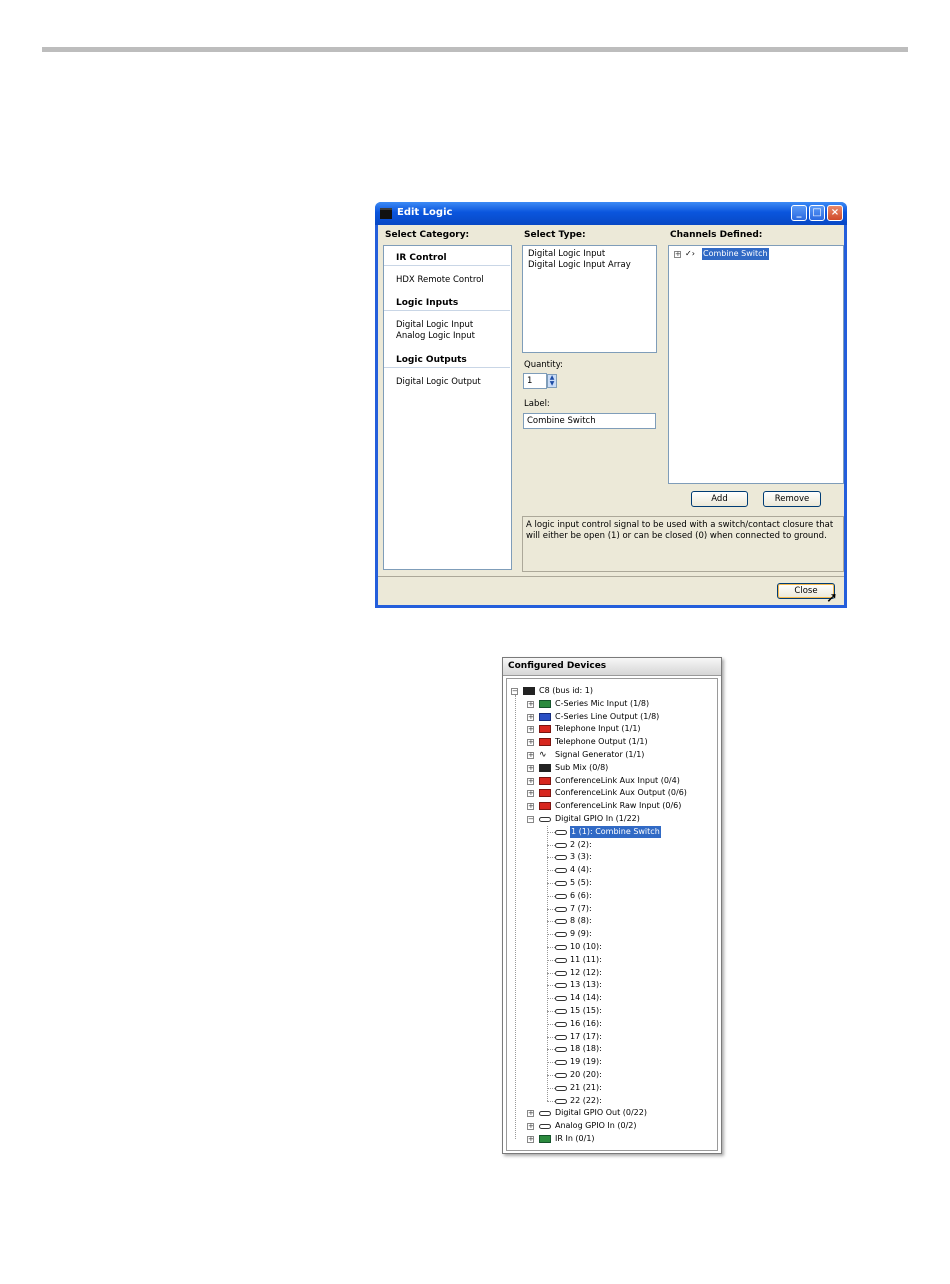 This screenshot has height=1284, width=950. Describe the element at coordinates (581, 870) in the screenshot. I see `gpio-channel-label: 4 (4):` at that location.